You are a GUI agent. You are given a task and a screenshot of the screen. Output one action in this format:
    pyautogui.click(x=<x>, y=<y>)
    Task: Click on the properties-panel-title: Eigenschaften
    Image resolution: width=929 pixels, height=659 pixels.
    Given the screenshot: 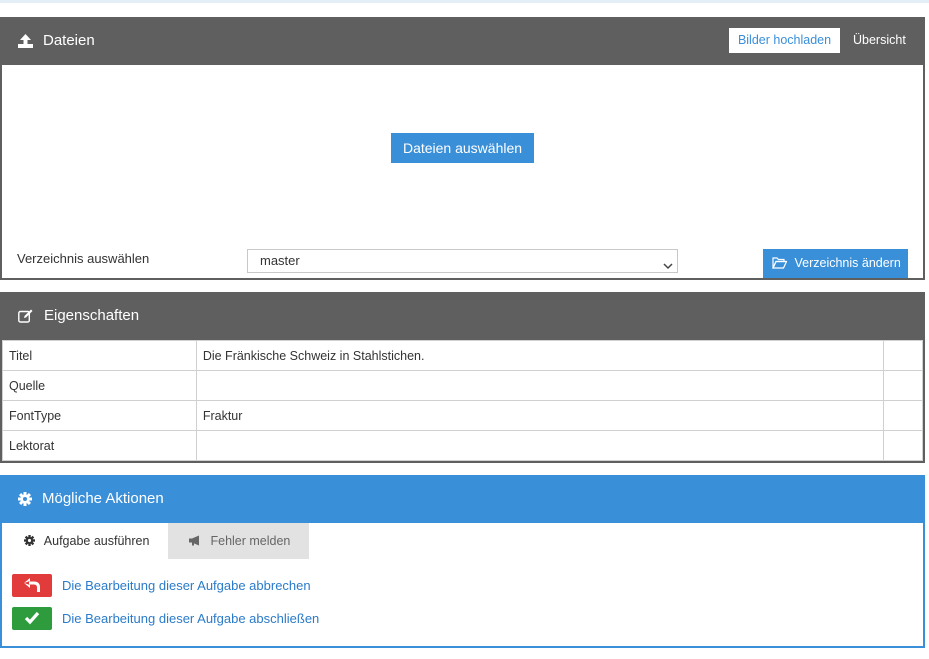 What is the action you would take?
    pyautogui.click(x=92, y=315)
    